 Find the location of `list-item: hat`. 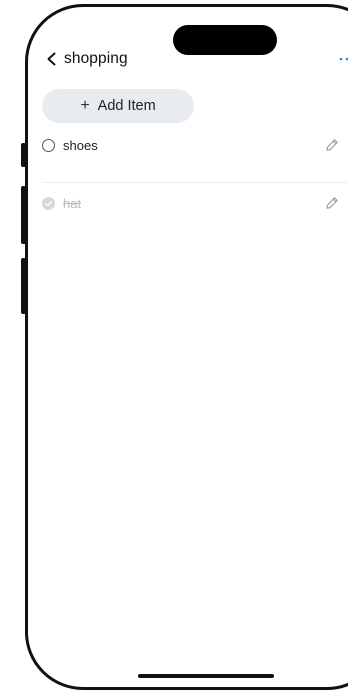

list-item: hat is located at coordinates (195, 205).